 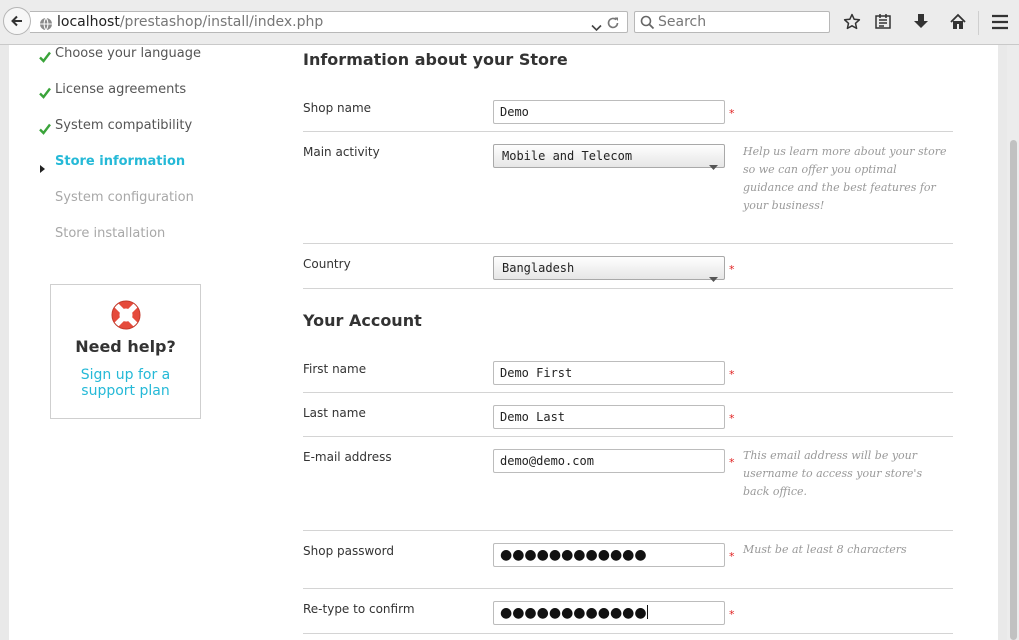 What do you see at coordinates (784, 205) in the screenshot?
I see `hint-line: your business!` at bounding box center [784, 205].